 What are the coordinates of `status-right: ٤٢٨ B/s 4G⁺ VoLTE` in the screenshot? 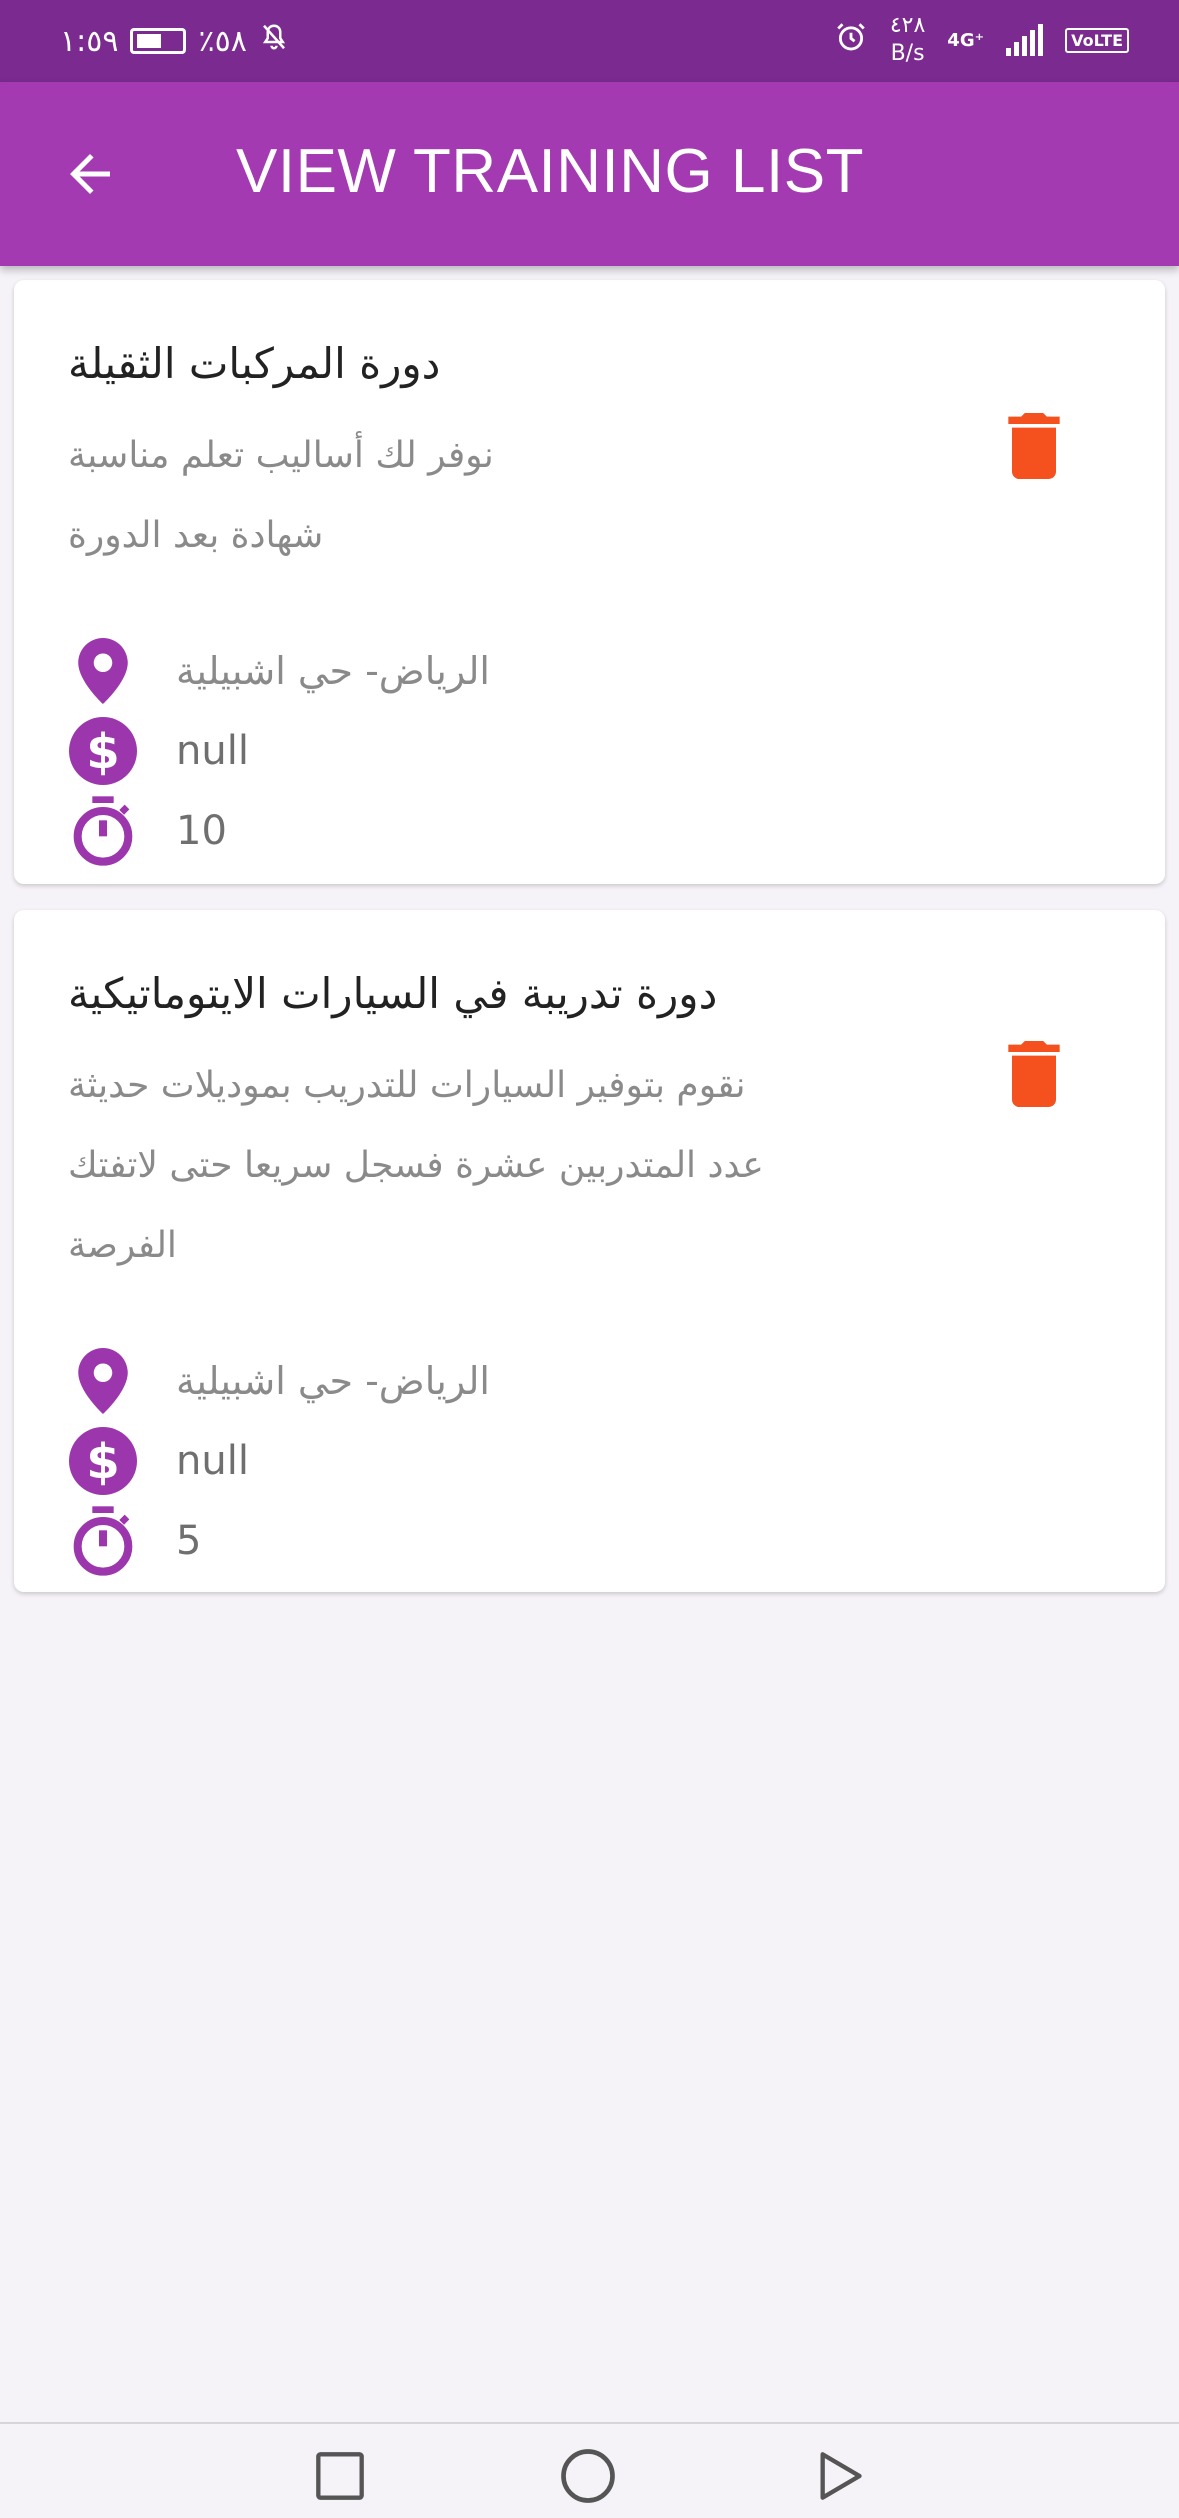 It's located at (981, 40).